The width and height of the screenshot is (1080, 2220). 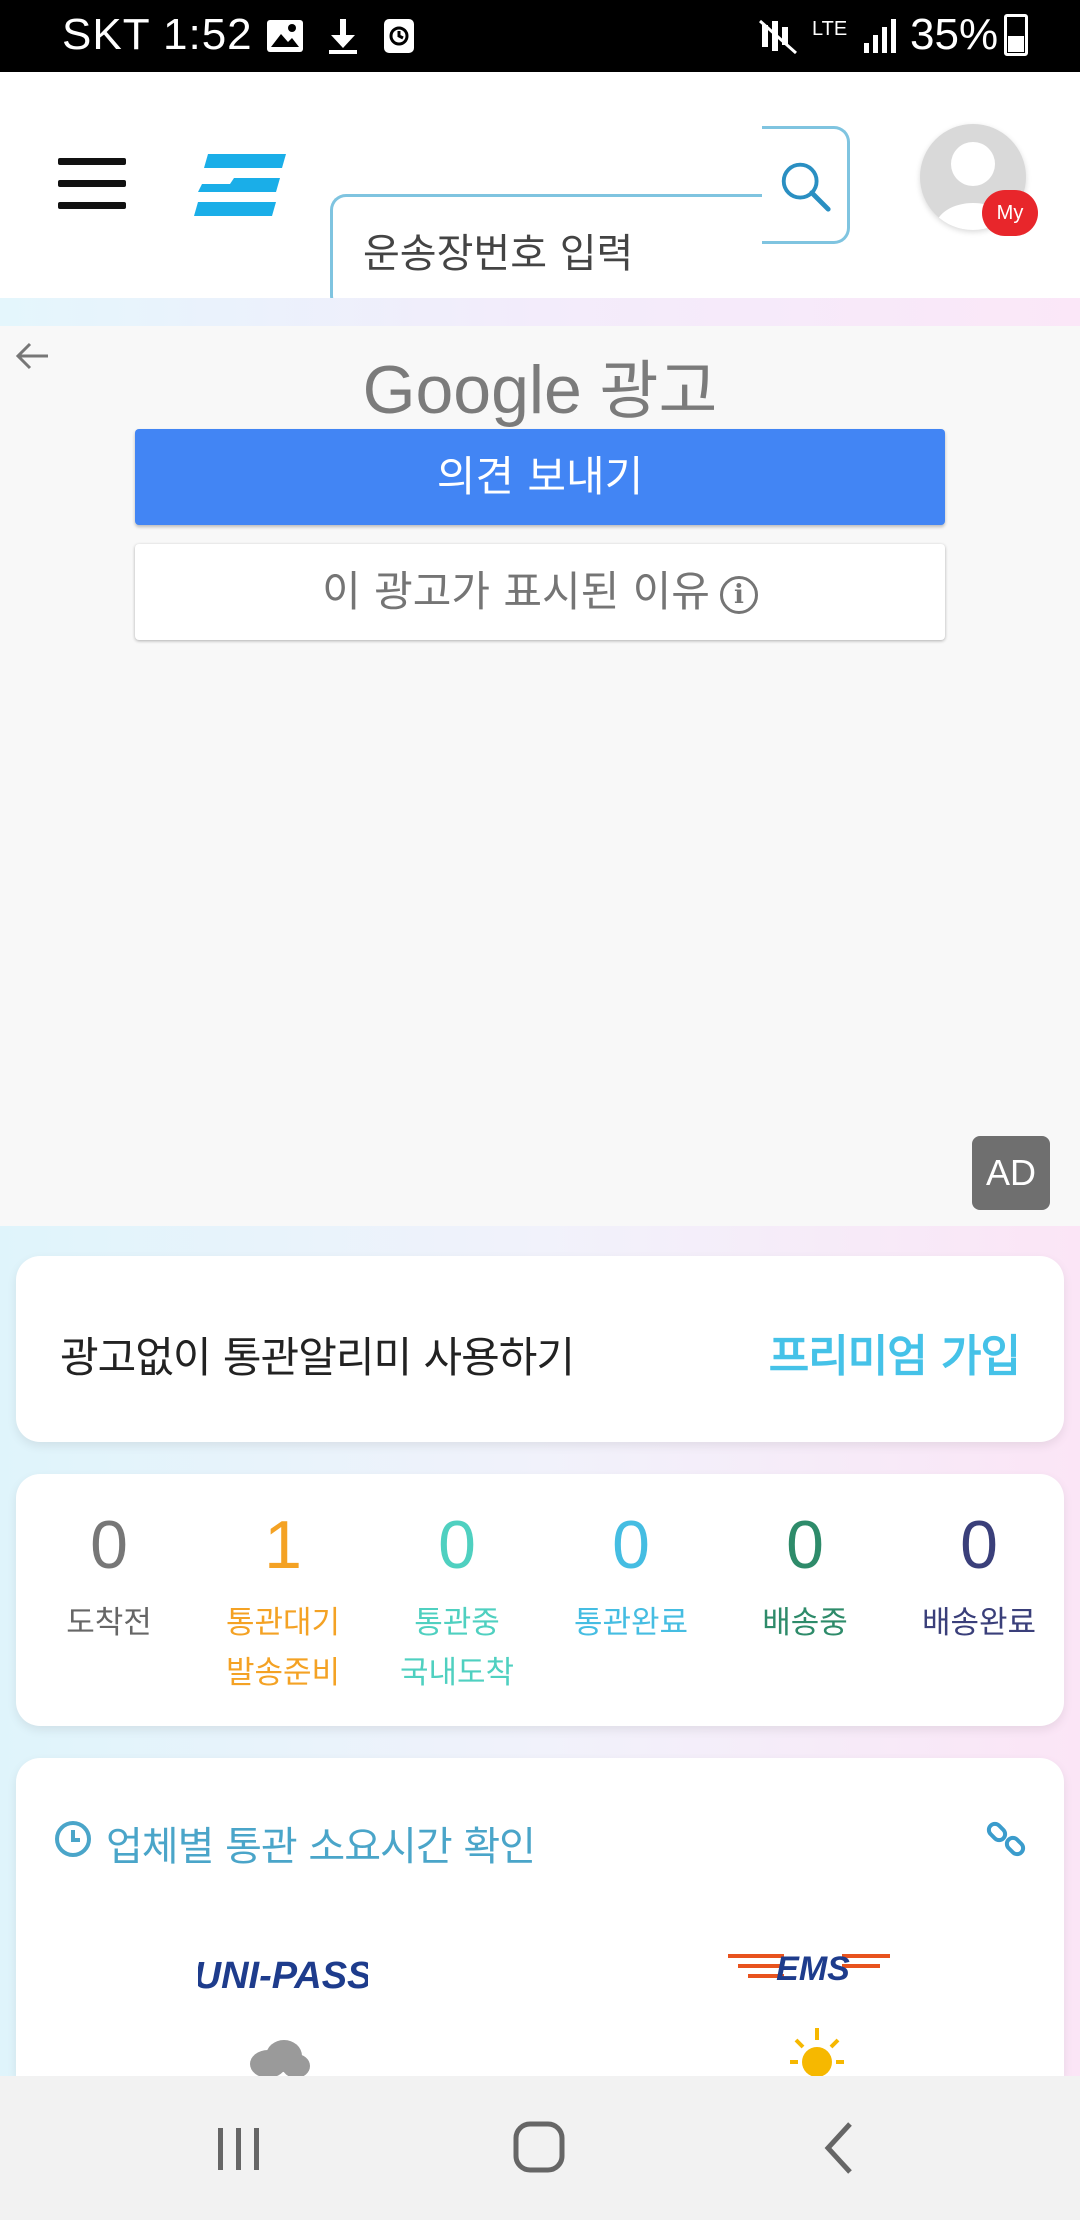 I want to click on app-logo, so click(x=240, y=185).